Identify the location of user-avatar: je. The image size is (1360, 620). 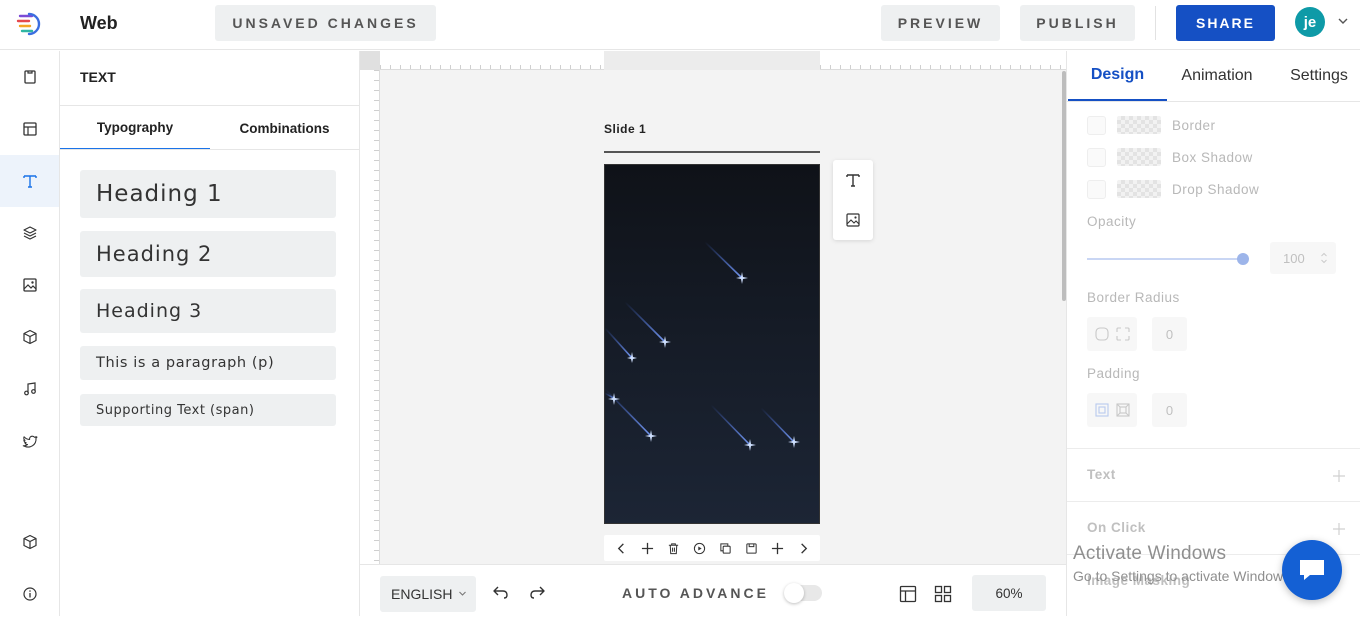
(1310, 22).